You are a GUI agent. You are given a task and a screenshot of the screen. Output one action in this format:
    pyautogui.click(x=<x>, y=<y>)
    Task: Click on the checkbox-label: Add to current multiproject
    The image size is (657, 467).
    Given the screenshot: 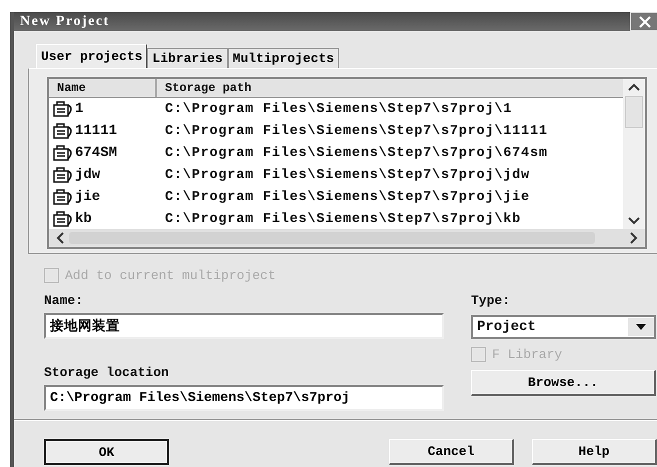 What is the action you would take?
    pyautogui.click(x=170, y=275)
    